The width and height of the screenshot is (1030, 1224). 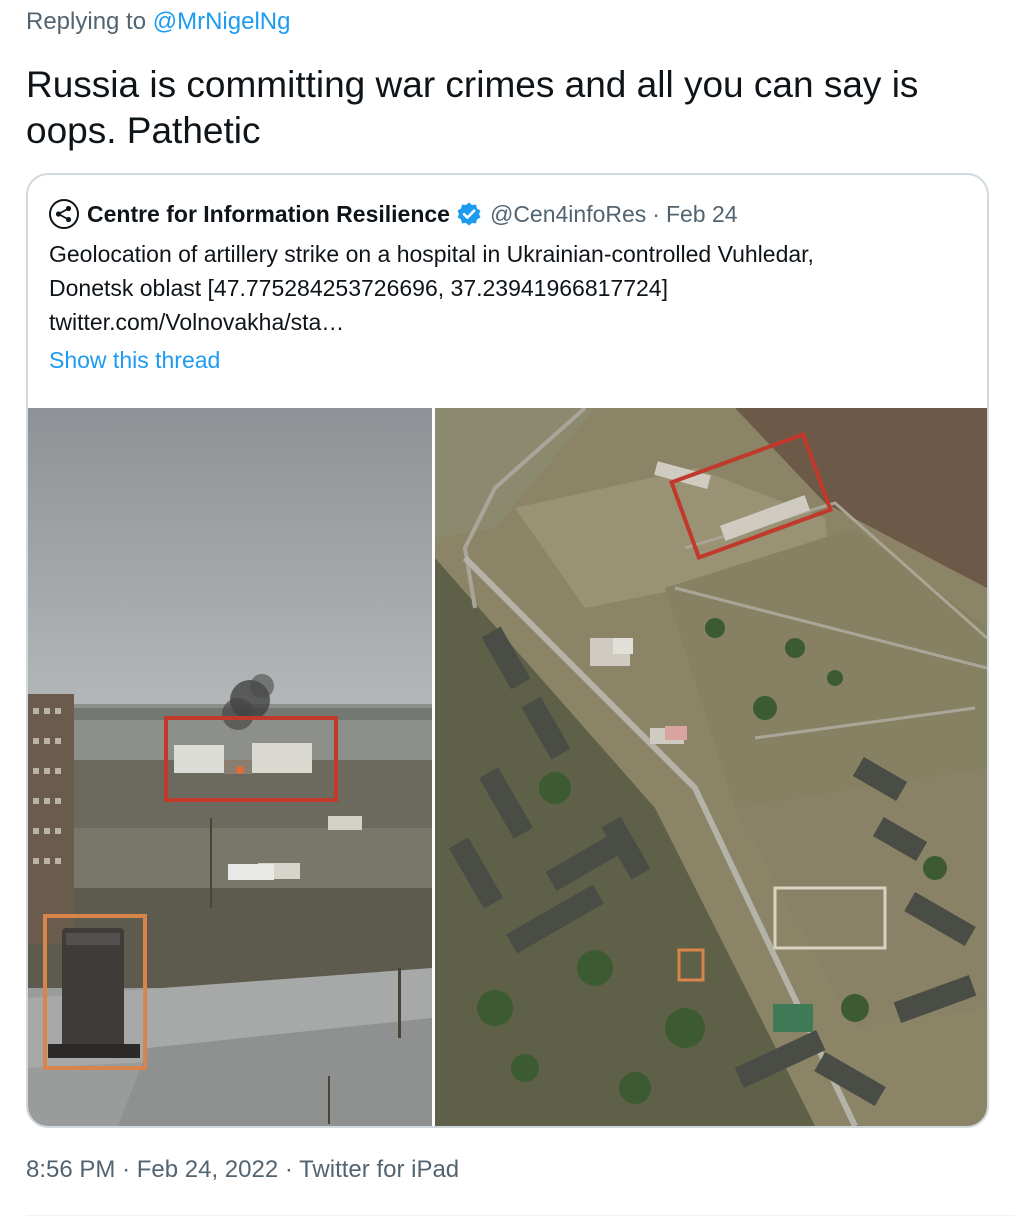 I want to click on replying-to: Replying to @MrNigelNg, so click(x=158, y=22).